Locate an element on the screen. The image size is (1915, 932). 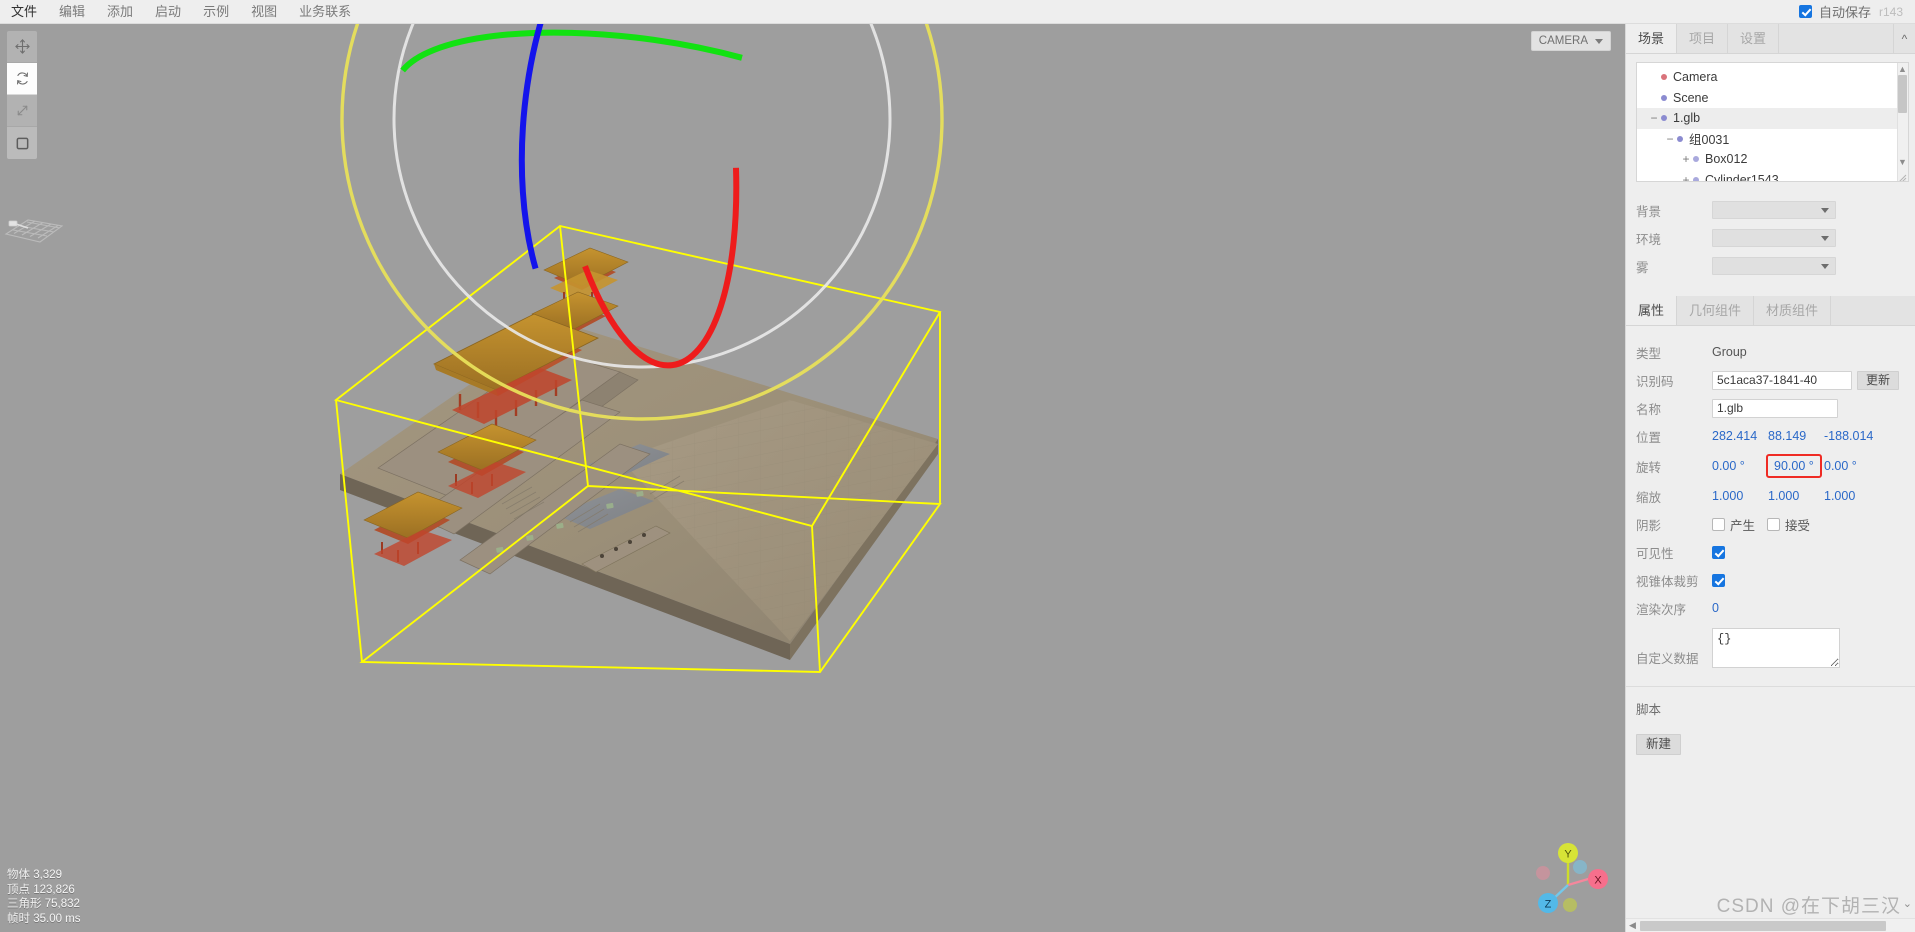
menu-examples: 示例 is located at coordinates (216, 12).